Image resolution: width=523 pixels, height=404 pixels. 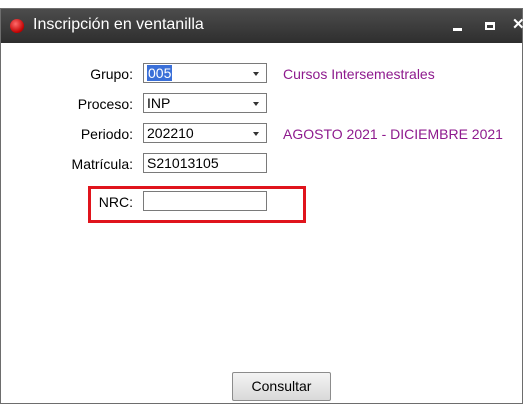 I want to click on periodo-select: 202210, so click(x=205, y=133).